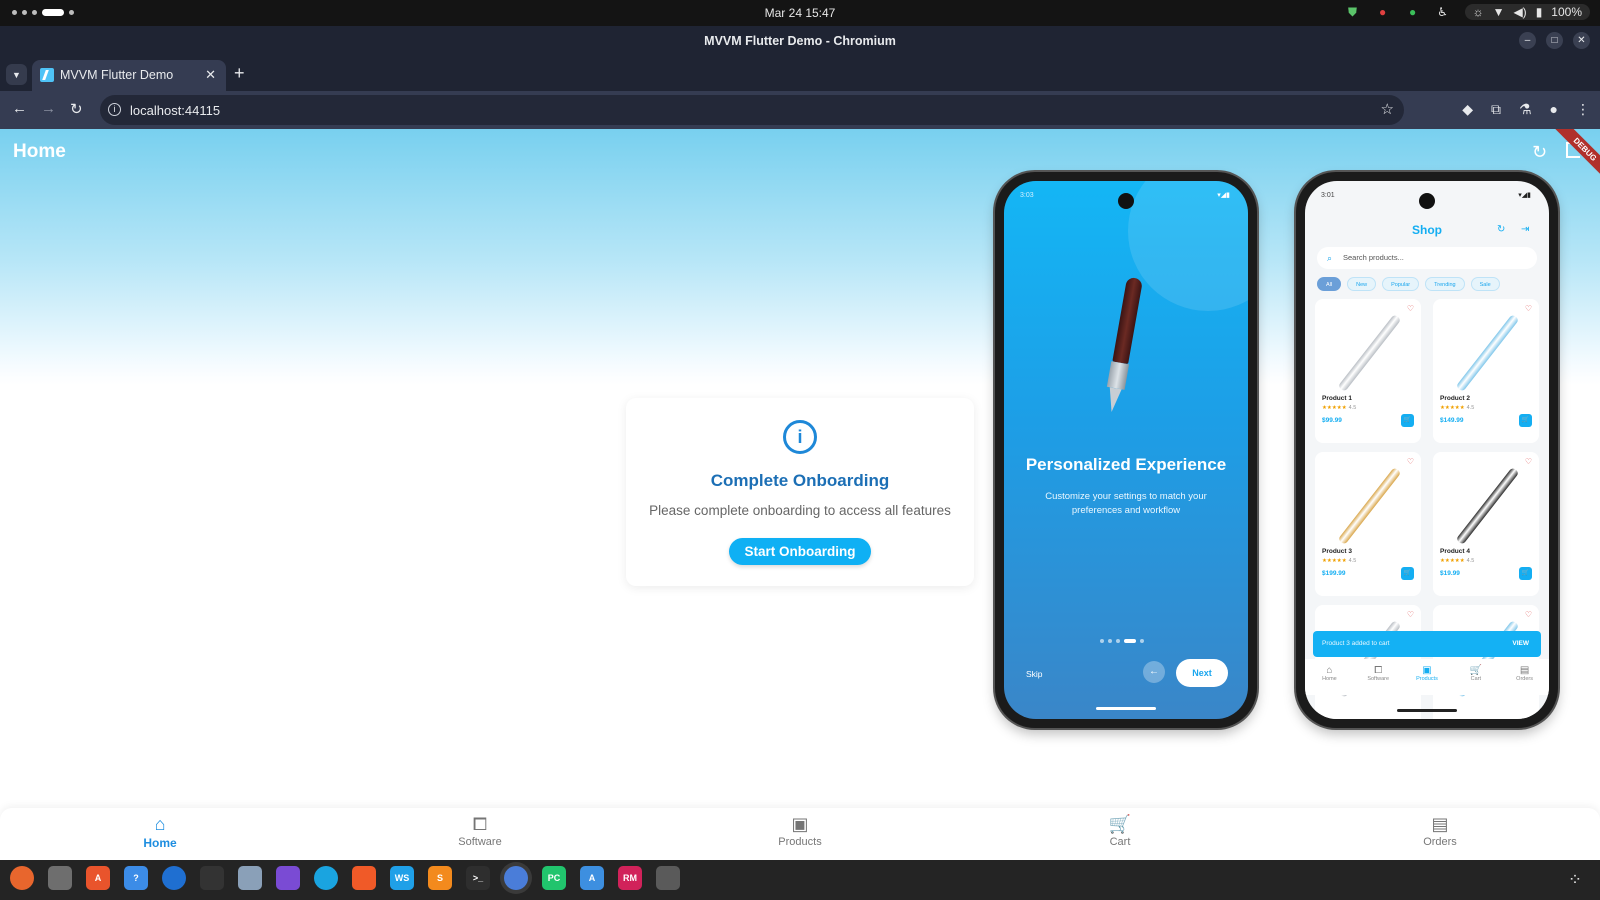  What do you see at coordinates (1383, 12) in the screenshot?
I see `extension-red-icon: ●` at bounding box center [1383, 12].